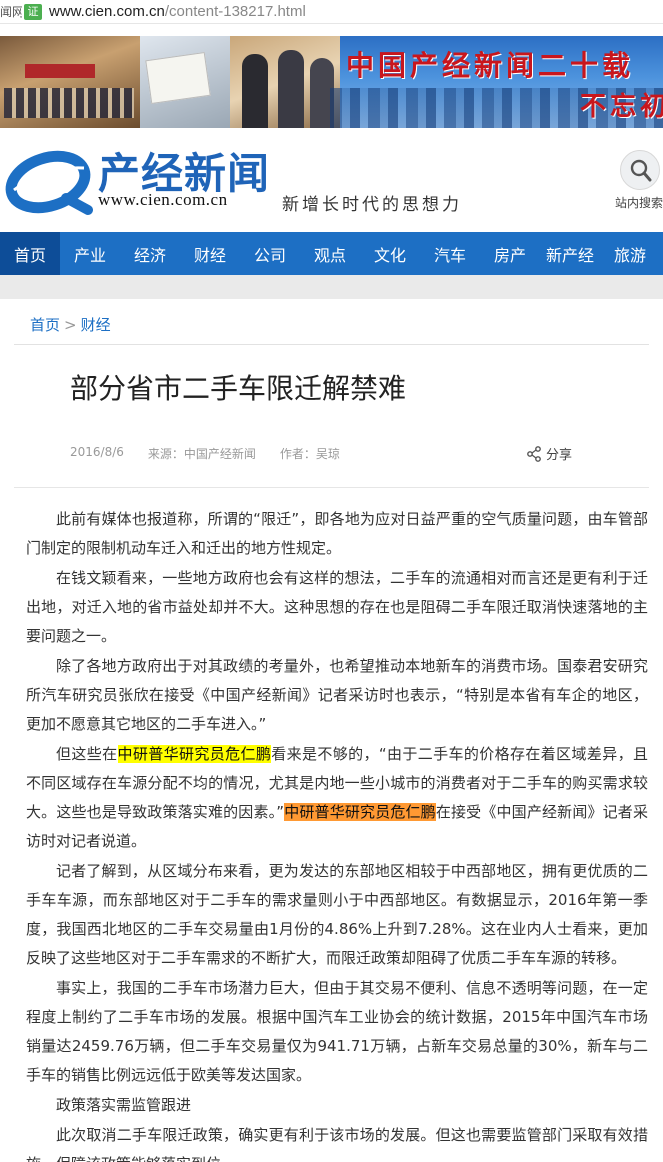 Image resolution: width=663 pixels, height=1162 pixels. I want to click on banner-slogan-line2: 不忘初, so click(621, 107).